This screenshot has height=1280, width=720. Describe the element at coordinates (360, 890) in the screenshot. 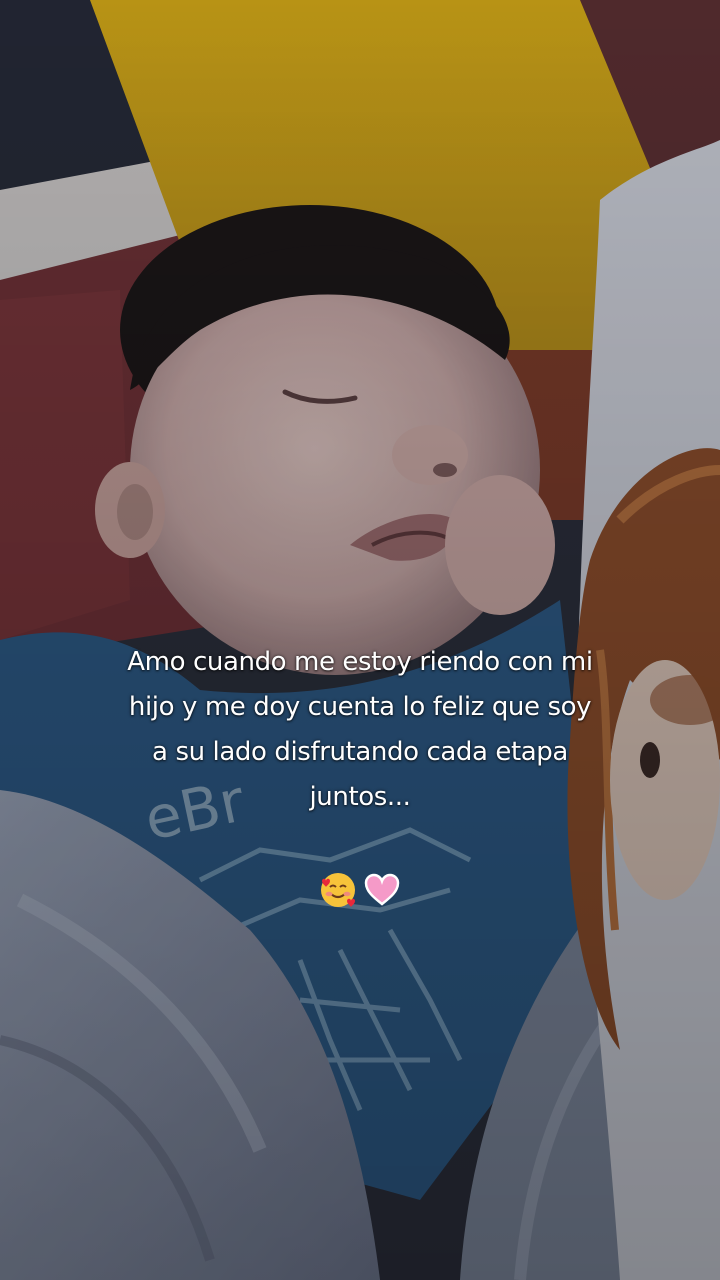

I see `emoji-row` at that location.